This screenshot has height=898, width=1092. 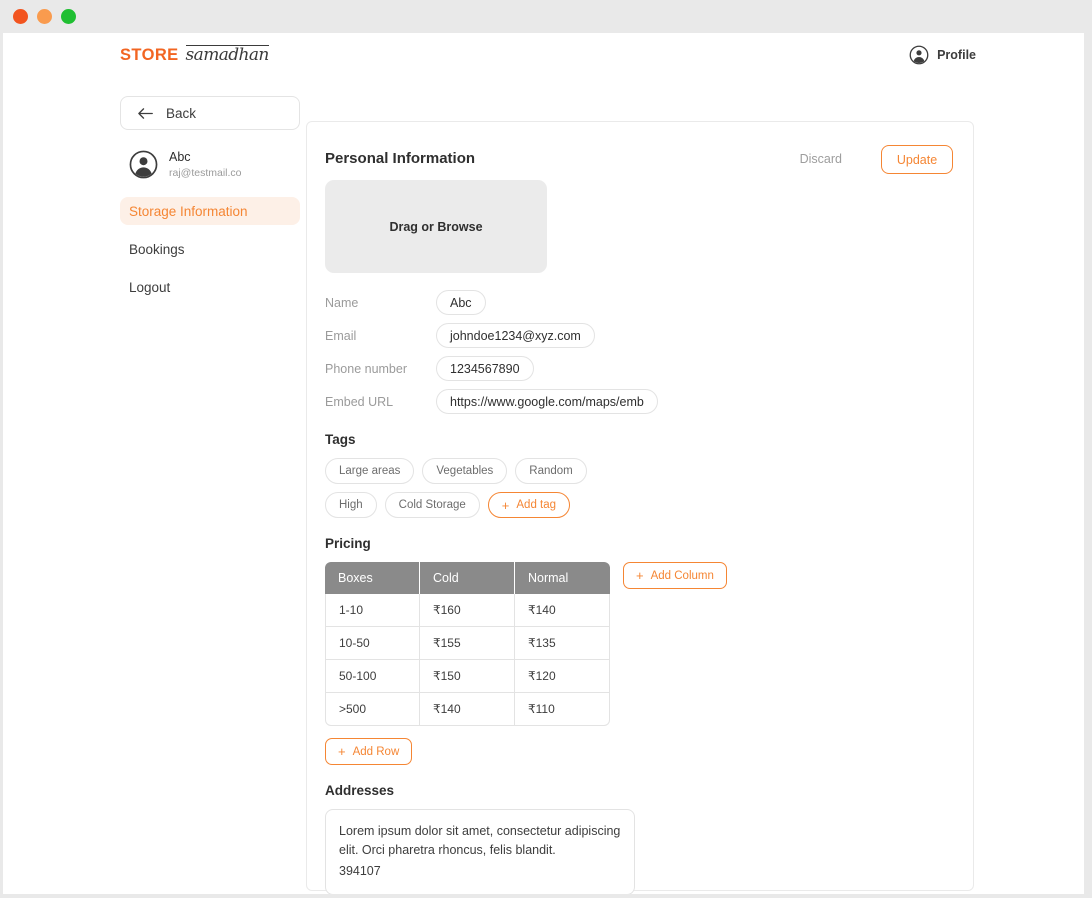 I want to click on cell-cold: ₹155, so click(x=467, y=643).